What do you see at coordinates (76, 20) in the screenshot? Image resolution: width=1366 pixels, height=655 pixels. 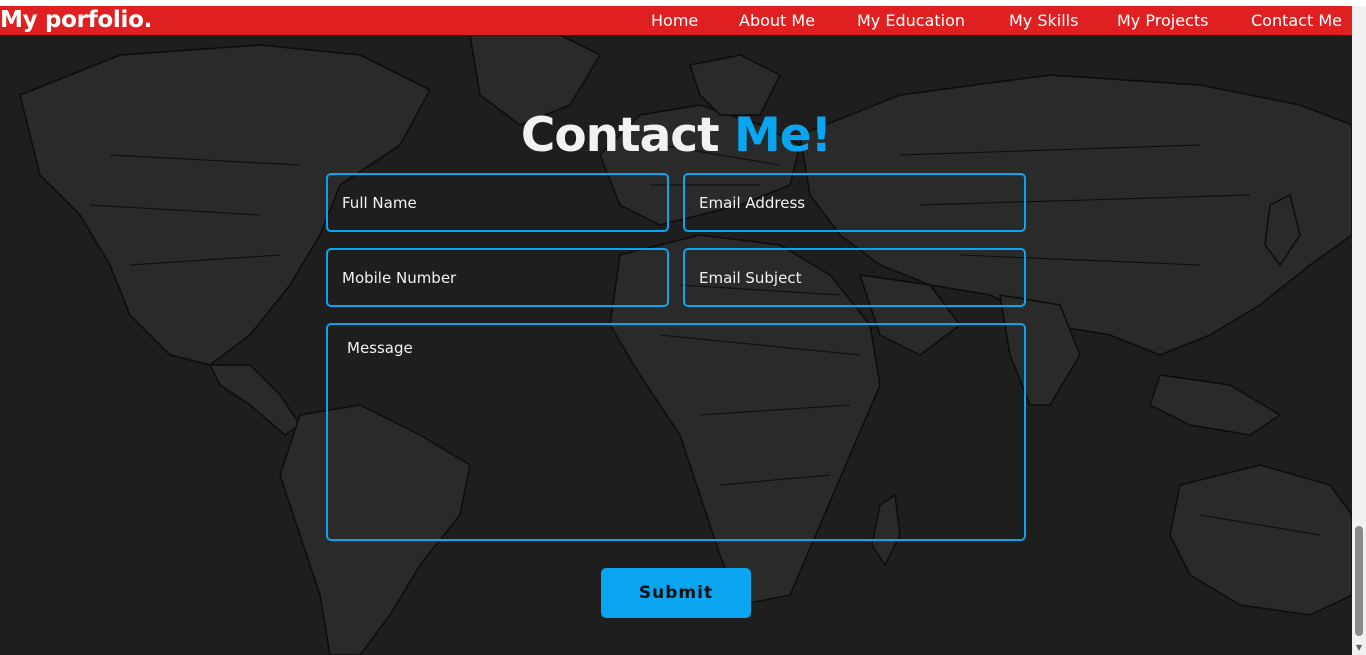 I see `brand-logo: My porfolio.` at bounding box center [76, 20].